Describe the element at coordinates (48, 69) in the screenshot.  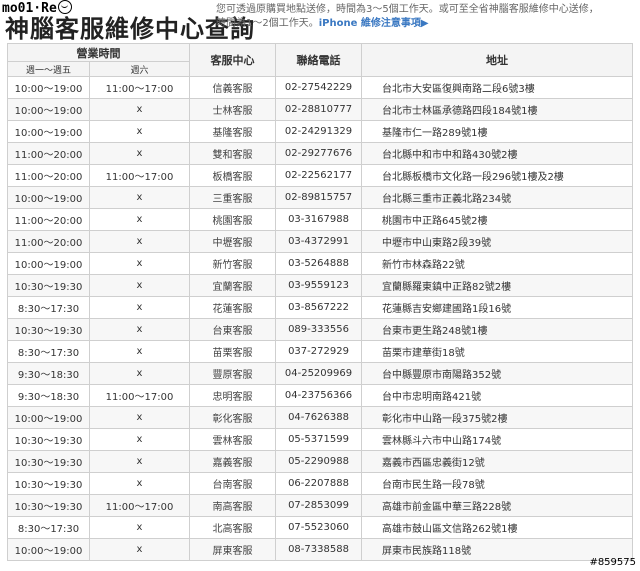
I see `weekday-header: 週一～週五` at that location.